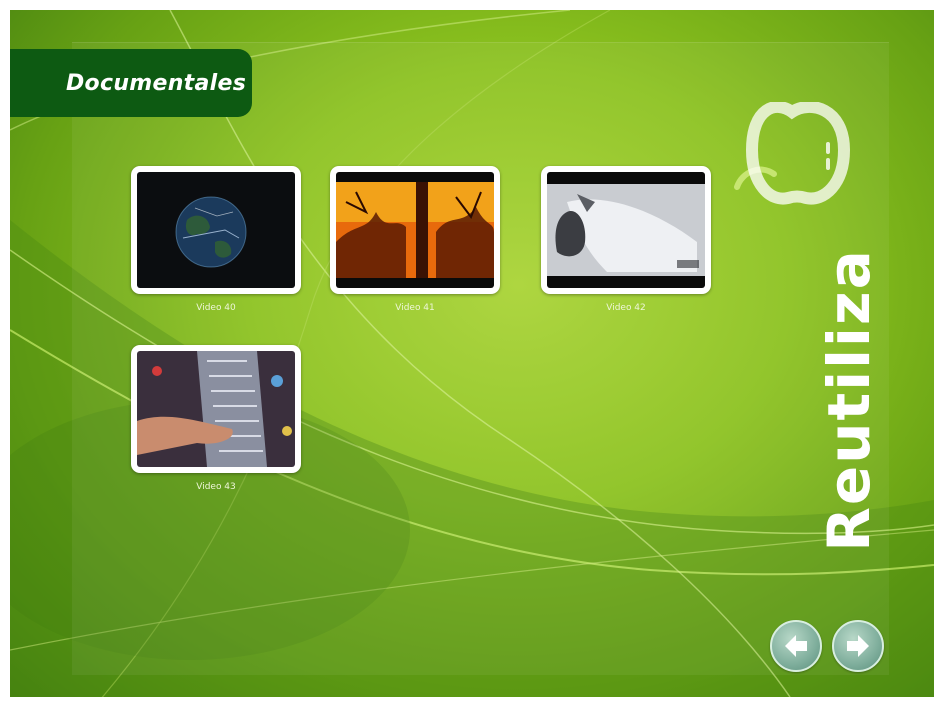  I want to click on crash-thumbnail-image, so click(626, 230).